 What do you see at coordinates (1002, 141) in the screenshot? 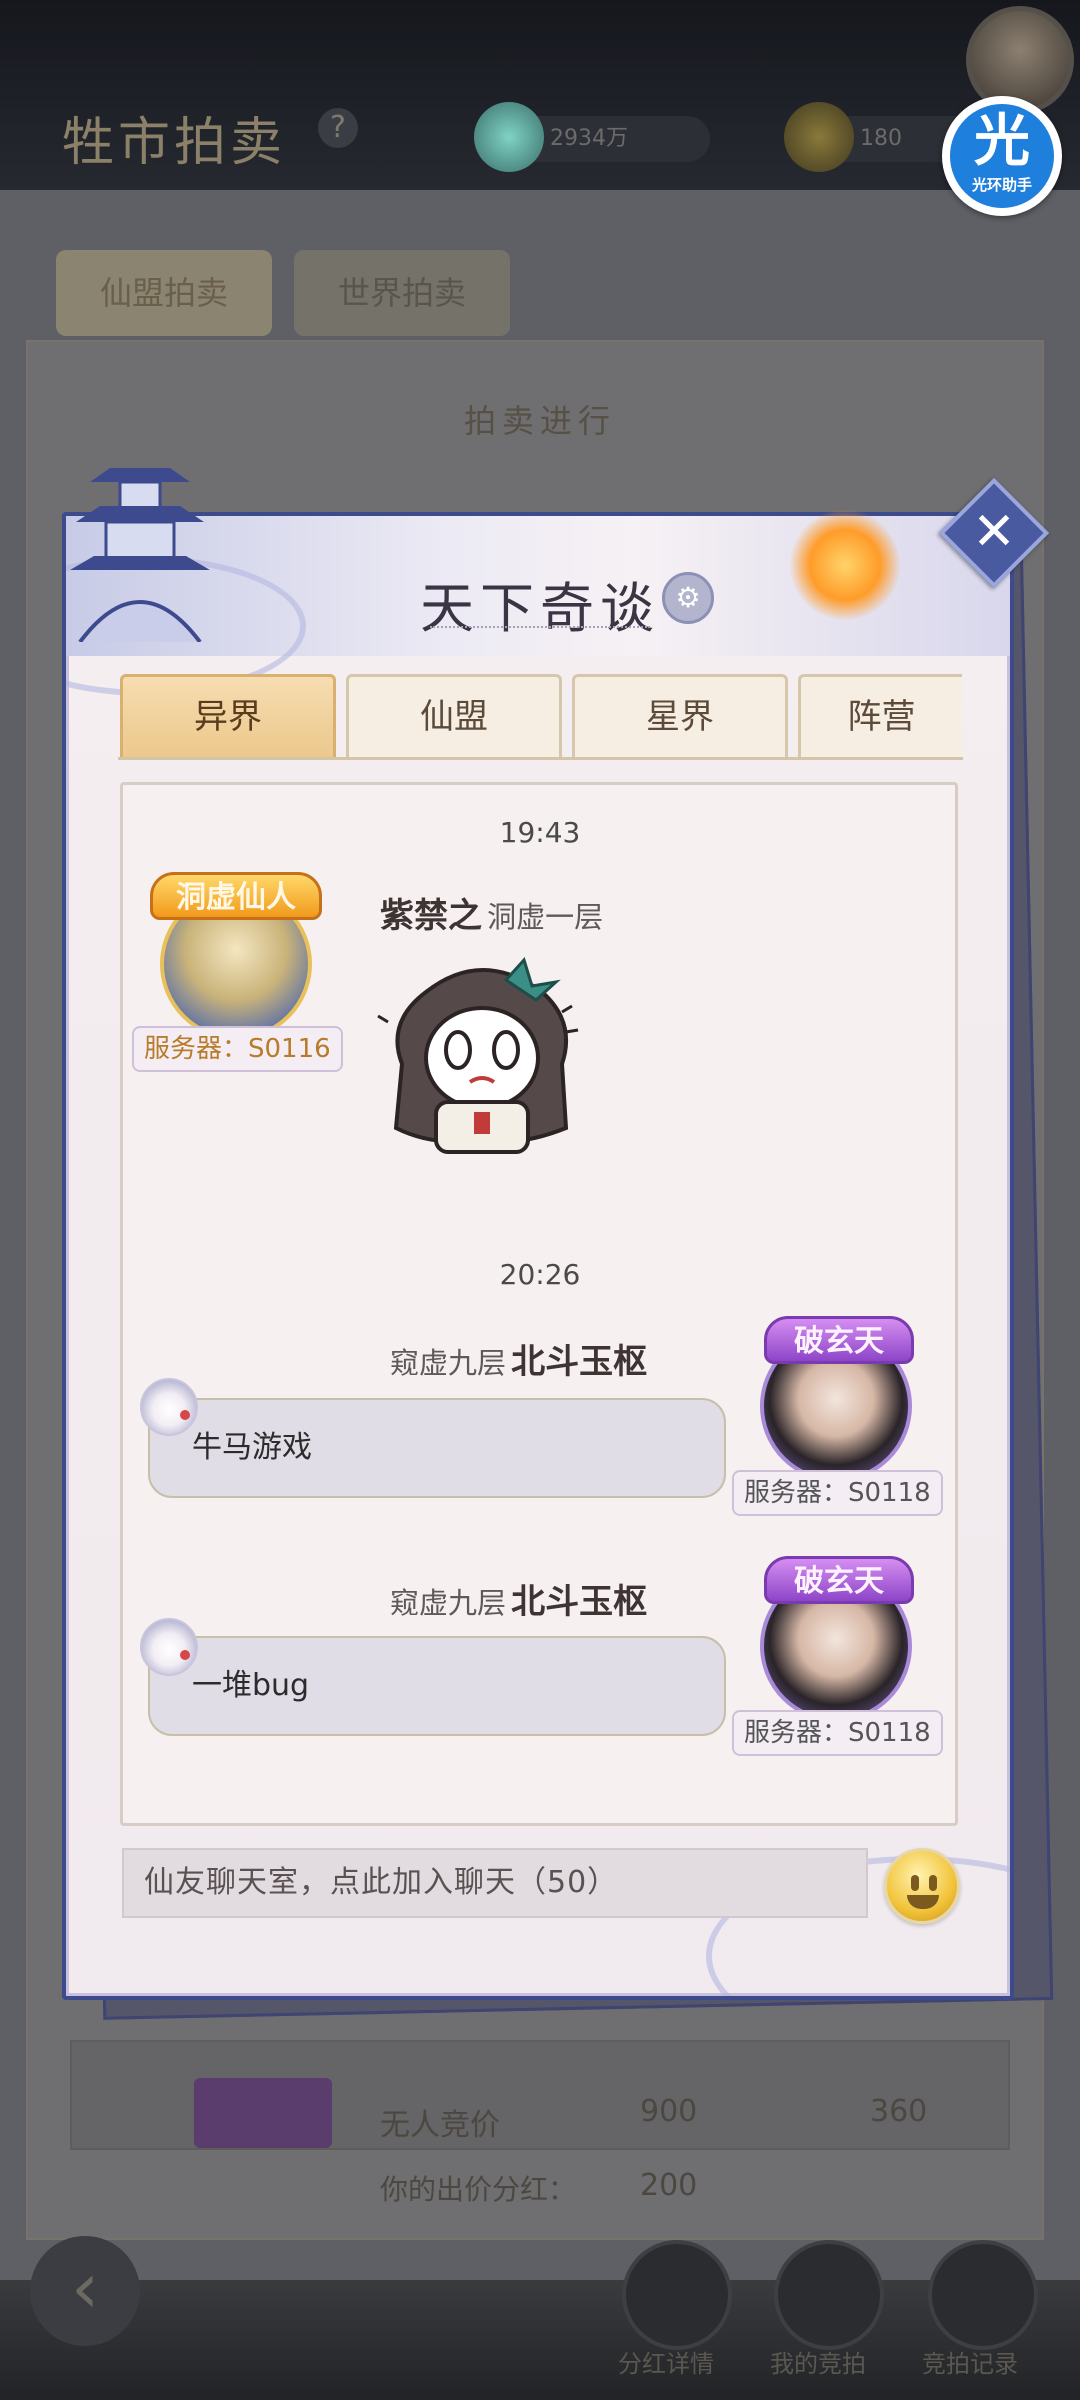
I see `assistant-logo-icon: 光` at bounding box center [1002, 141].